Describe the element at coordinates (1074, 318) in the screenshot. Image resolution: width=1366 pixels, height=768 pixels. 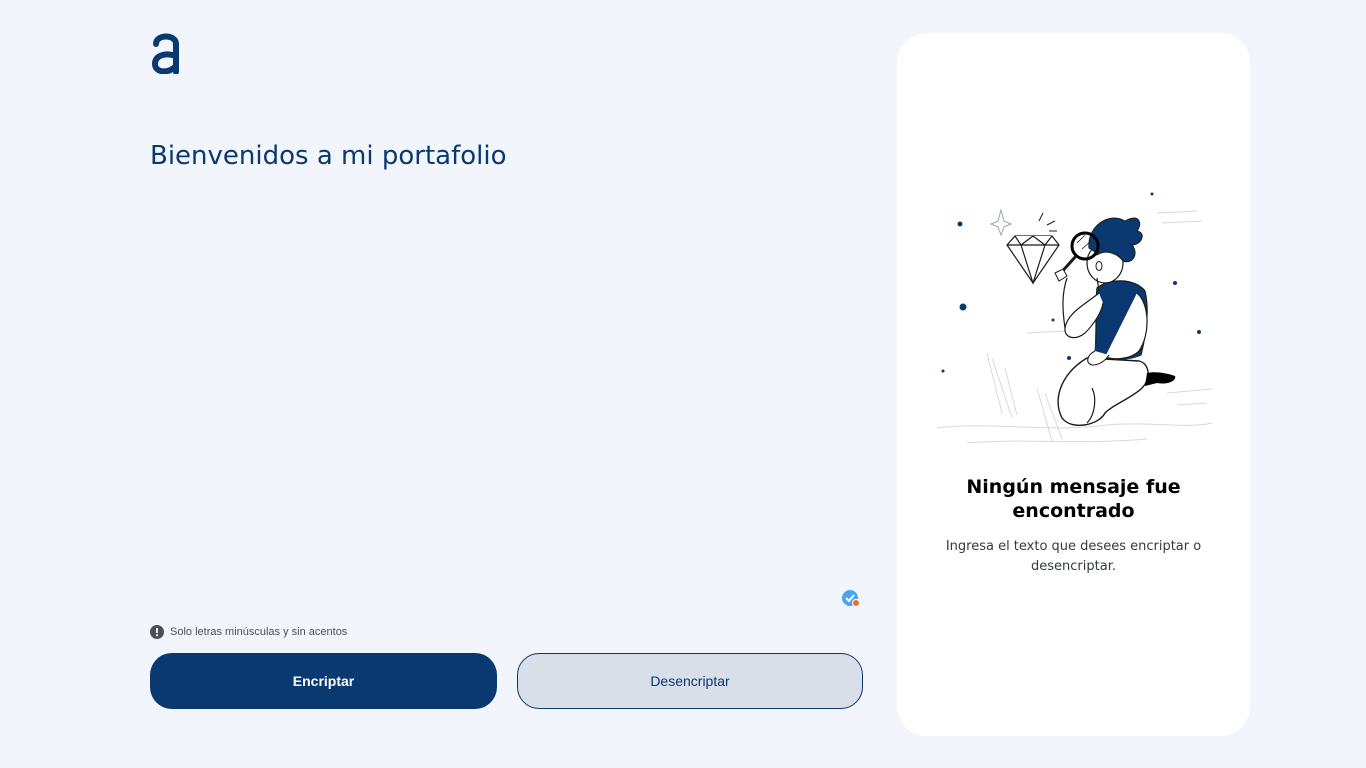
I see `person-magnifying-glass-illustration` at that location.